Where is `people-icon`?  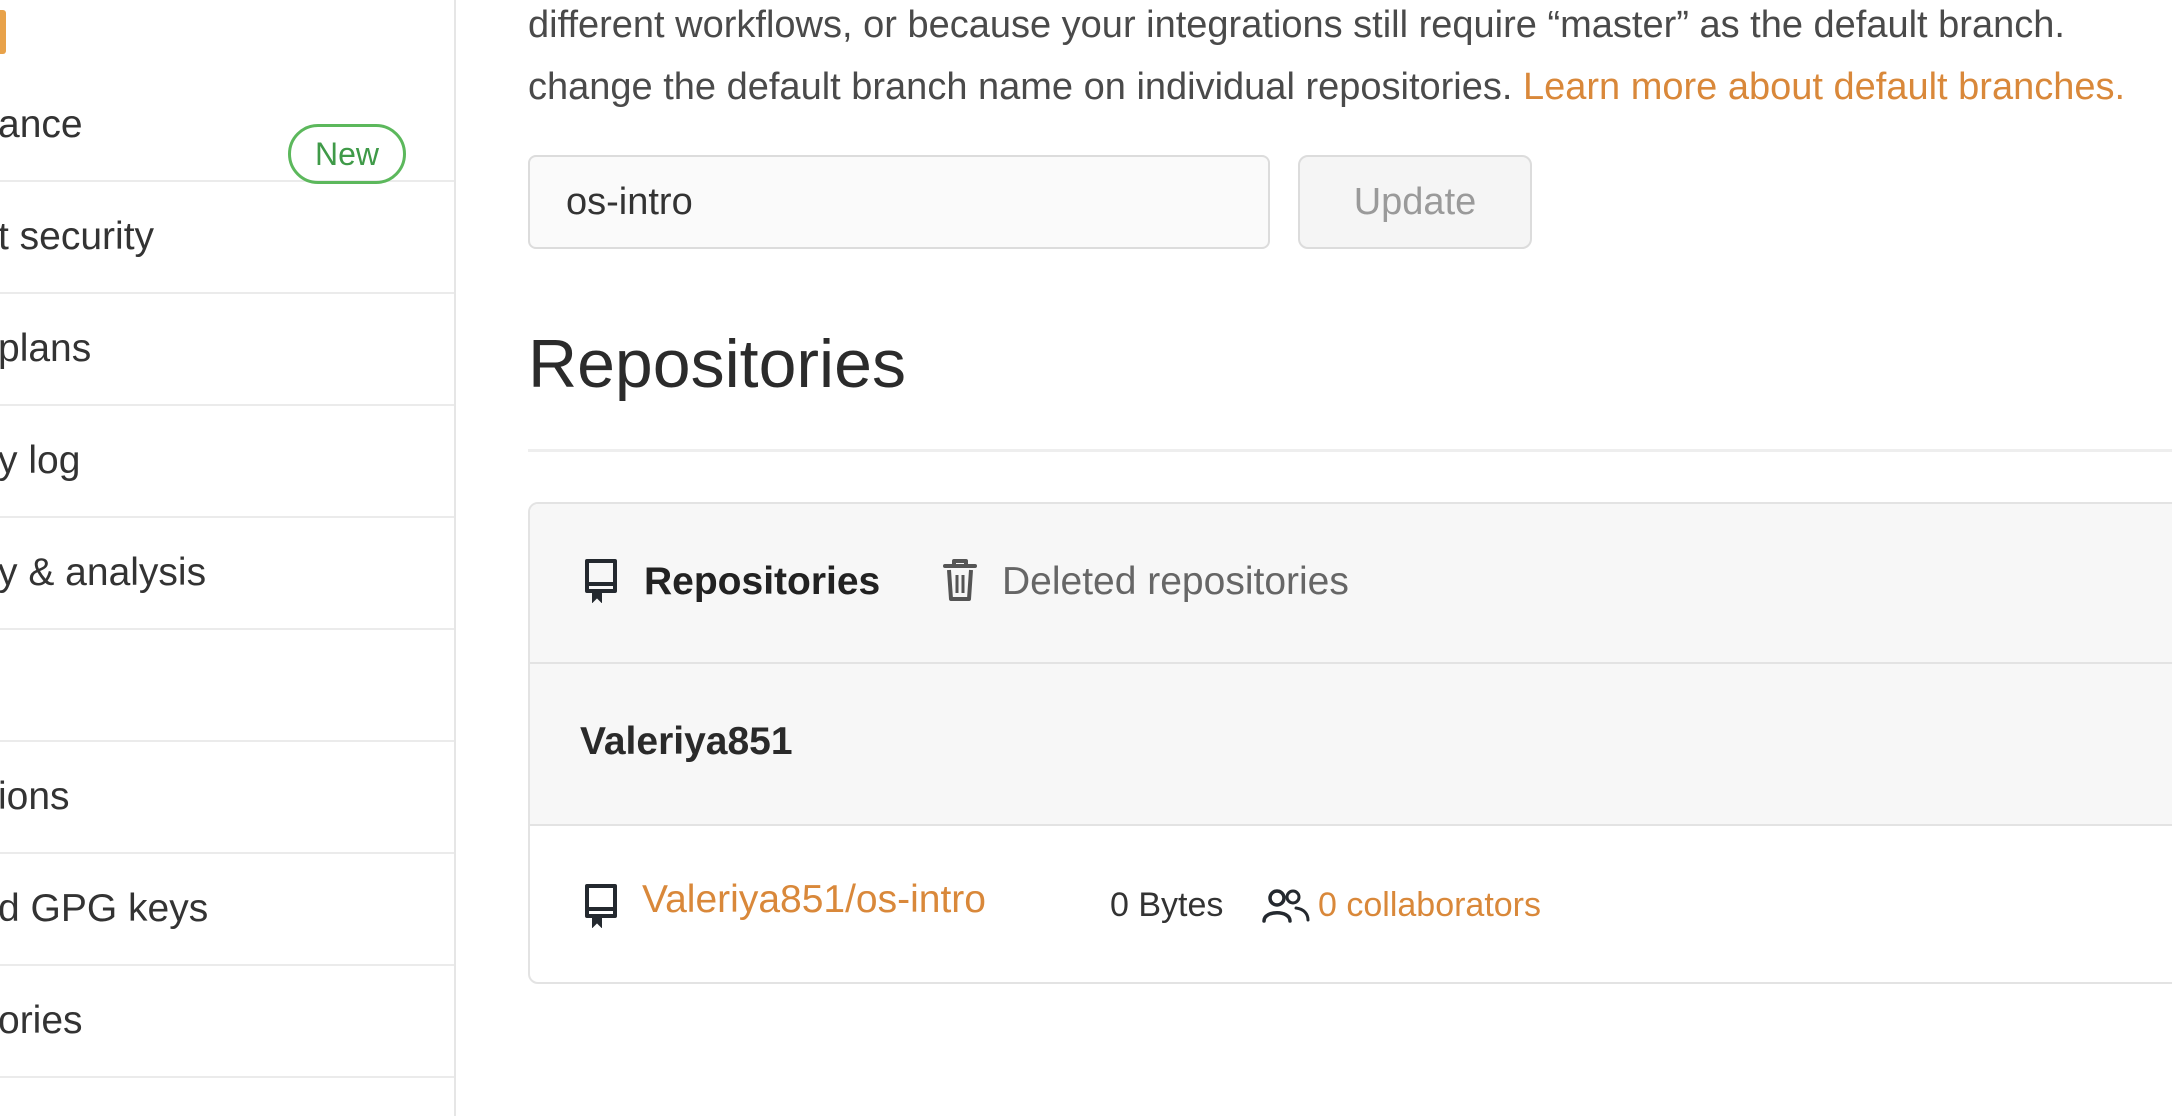
people-icon is located at coordinates (1286, 908).